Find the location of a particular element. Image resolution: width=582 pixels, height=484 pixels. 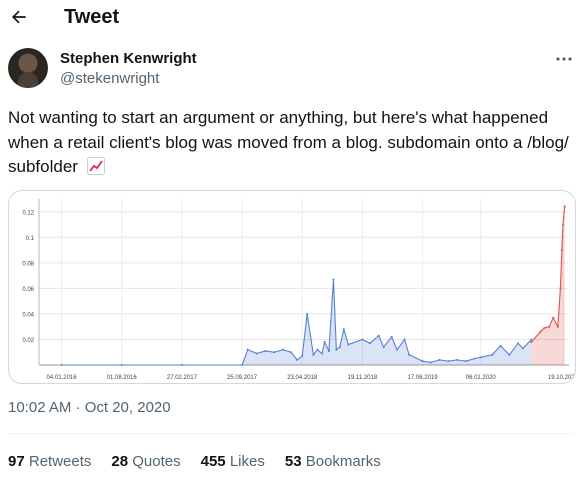

x-tick-label: 27.02.2017 is located at coordinates (182, 378).